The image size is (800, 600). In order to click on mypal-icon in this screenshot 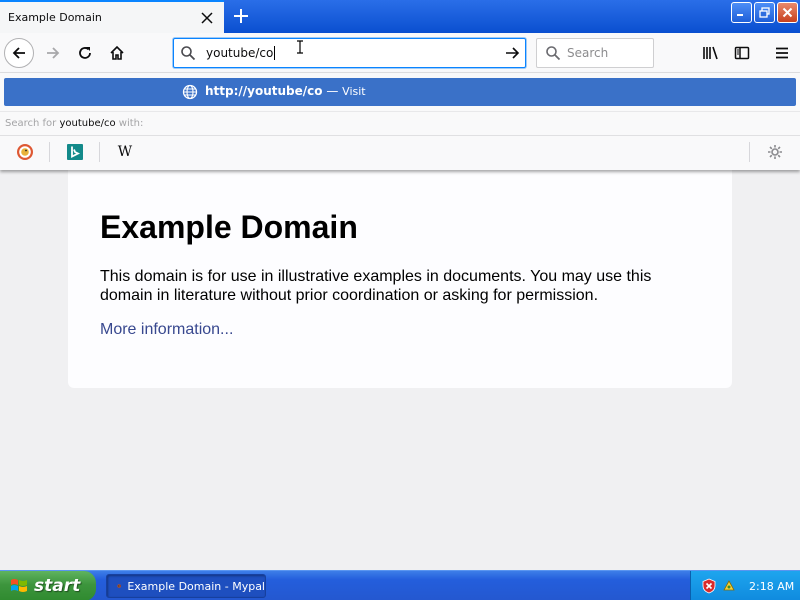, I will do `click(119, 586)`.